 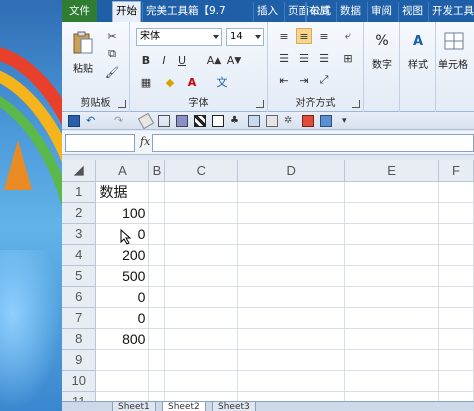 What do you see at coordinates (122, 192) in the screenshot?
I see `cell-a: 数据` at bounding box center [122, 192].